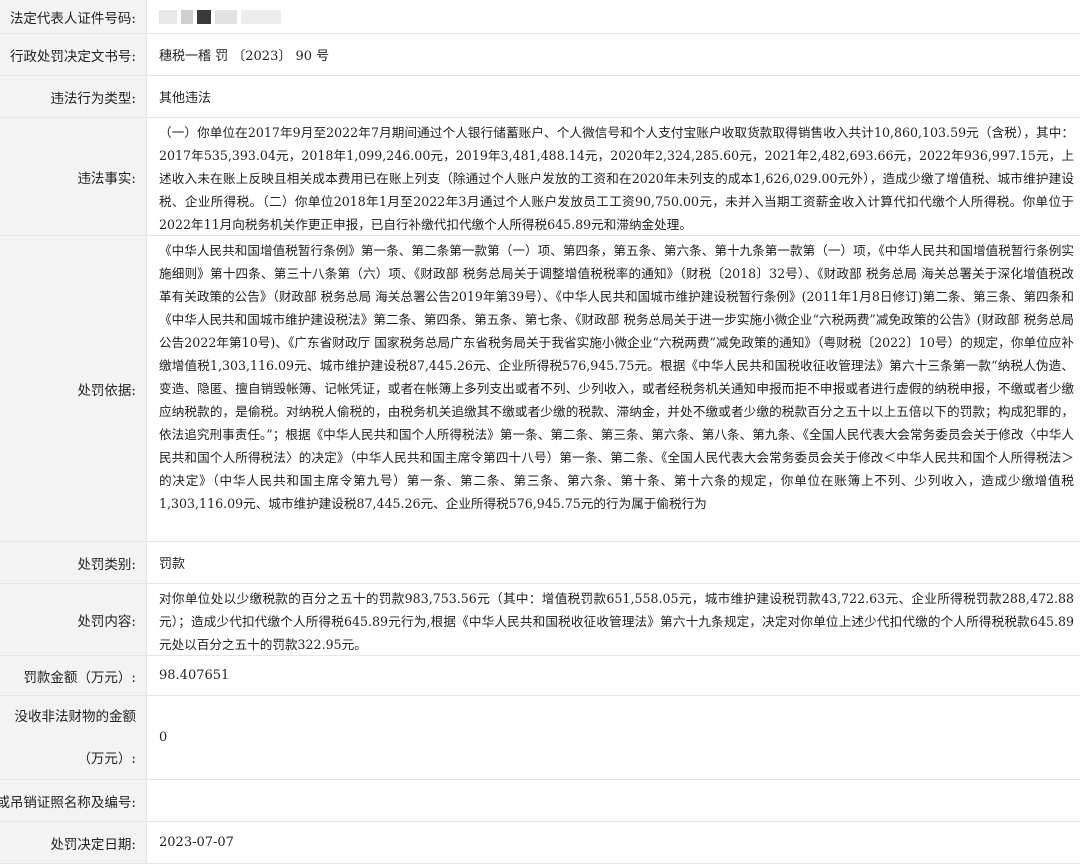  I want to click on category-value: 罚款, so click(172, 564).